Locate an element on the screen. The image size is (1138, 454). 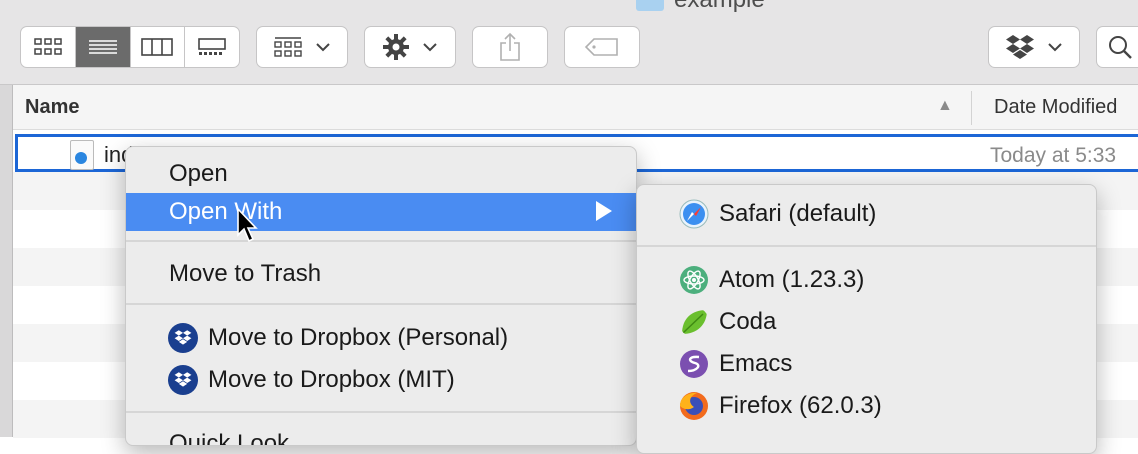
submenu-arrow-icon is located at coordinates (604, 211).